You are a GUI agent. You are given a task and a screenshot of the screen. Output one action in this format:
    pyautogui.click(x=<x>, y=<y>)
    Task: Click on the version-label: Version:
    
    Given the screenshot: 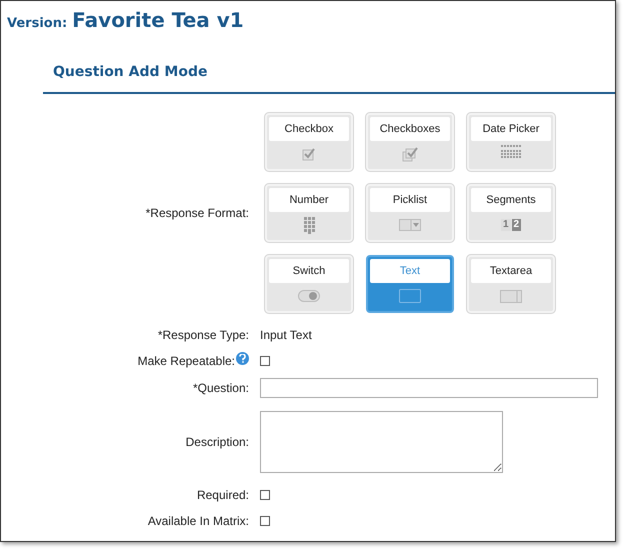 What is the action you would take?
    pyautogui.click(x=37, y=24)
    